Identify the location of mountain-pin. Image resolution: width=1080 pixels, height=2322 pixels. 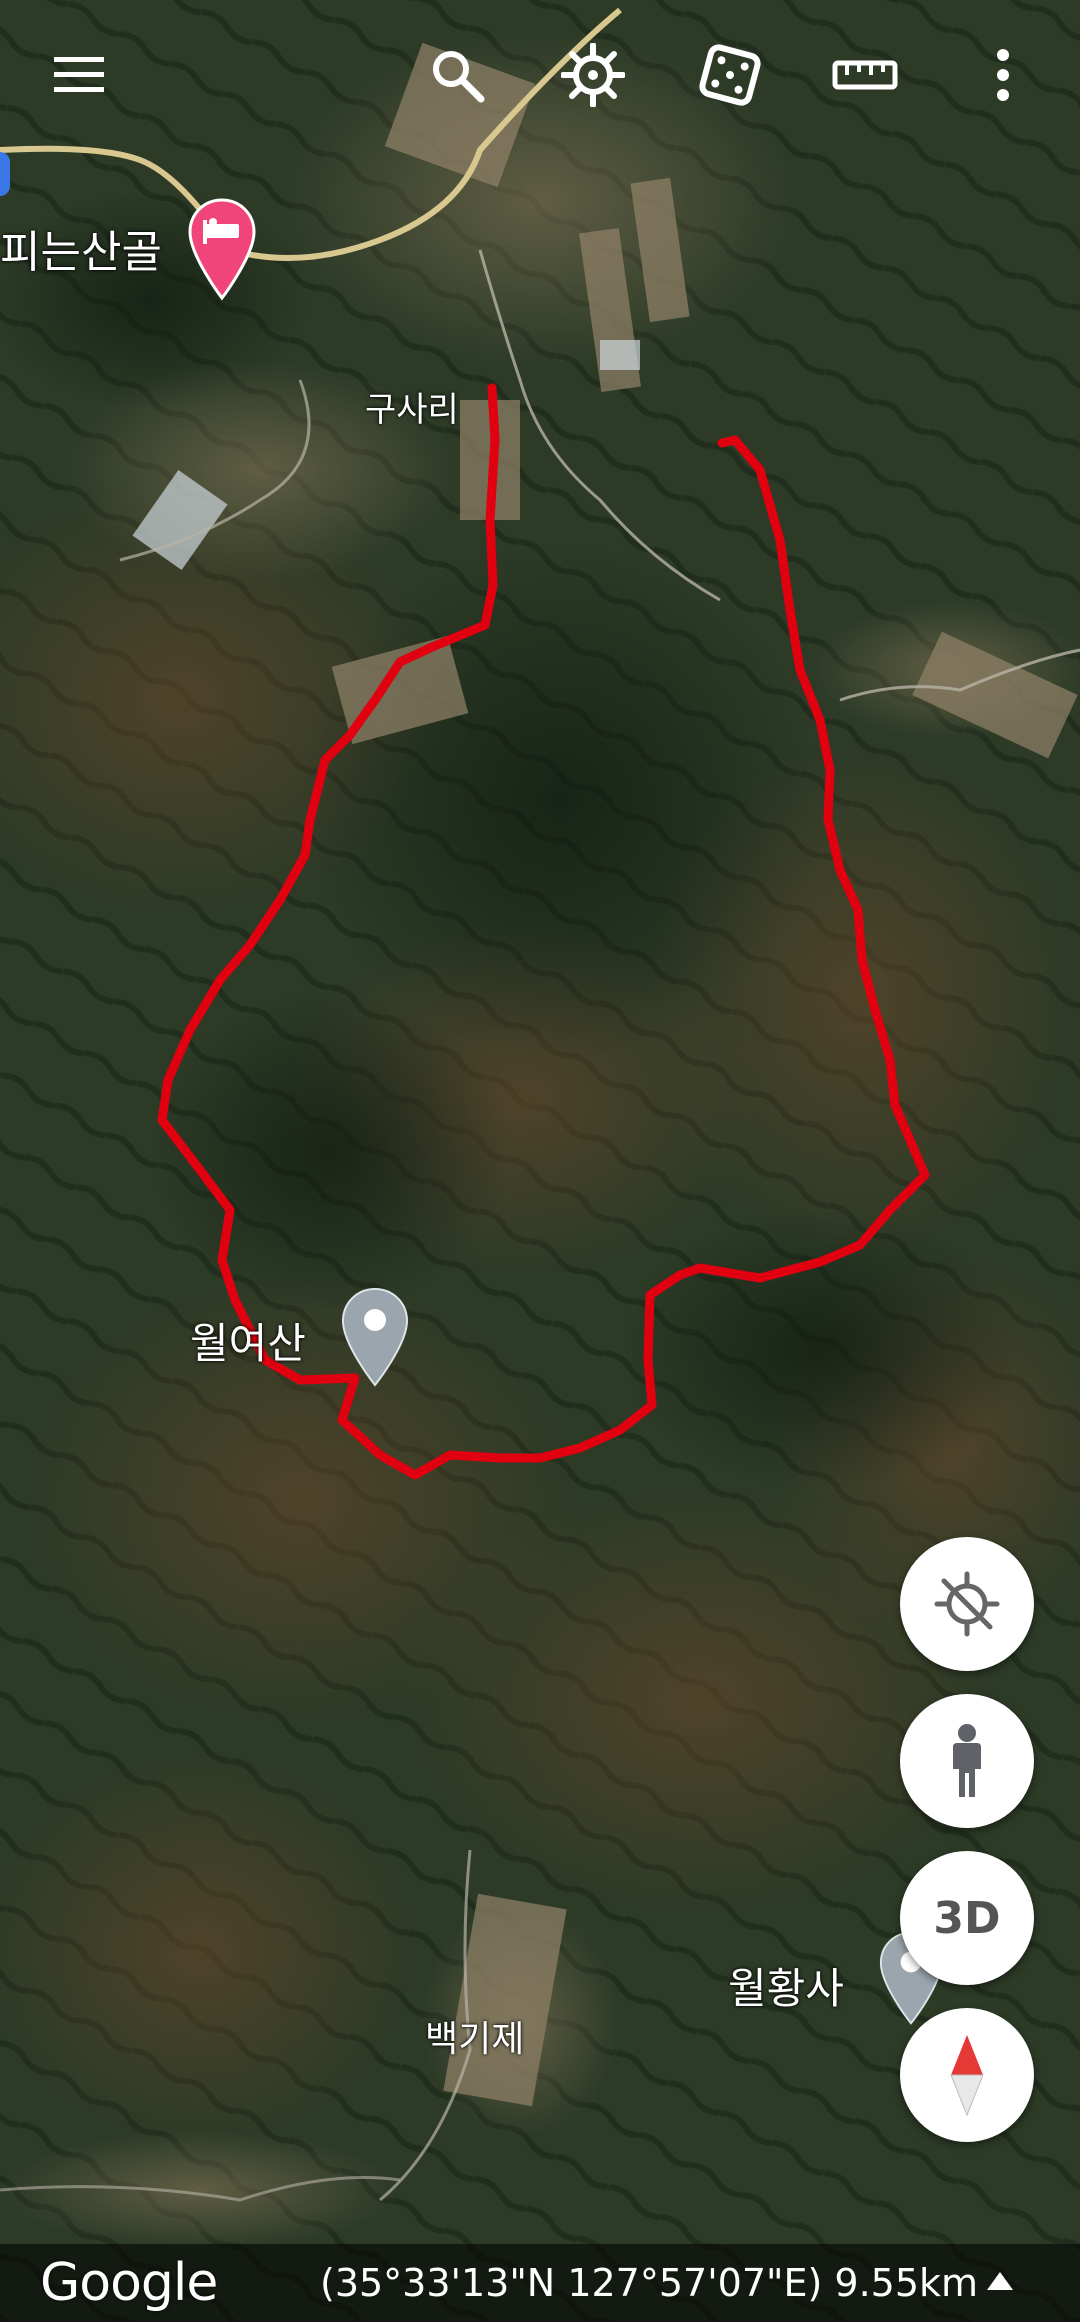
(375, 1337).